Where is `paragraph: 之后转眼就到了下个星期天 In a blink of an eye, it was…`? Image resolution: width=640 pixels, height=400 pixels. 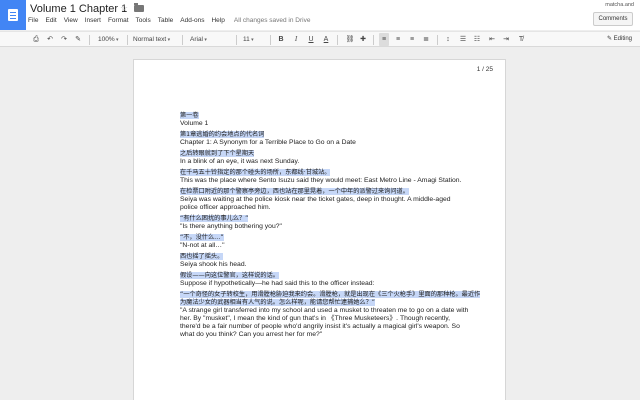 paragraph: 之后转眼就到了下个星期天 In a blink of an eye, it was… is located at coordinates (332, 158).